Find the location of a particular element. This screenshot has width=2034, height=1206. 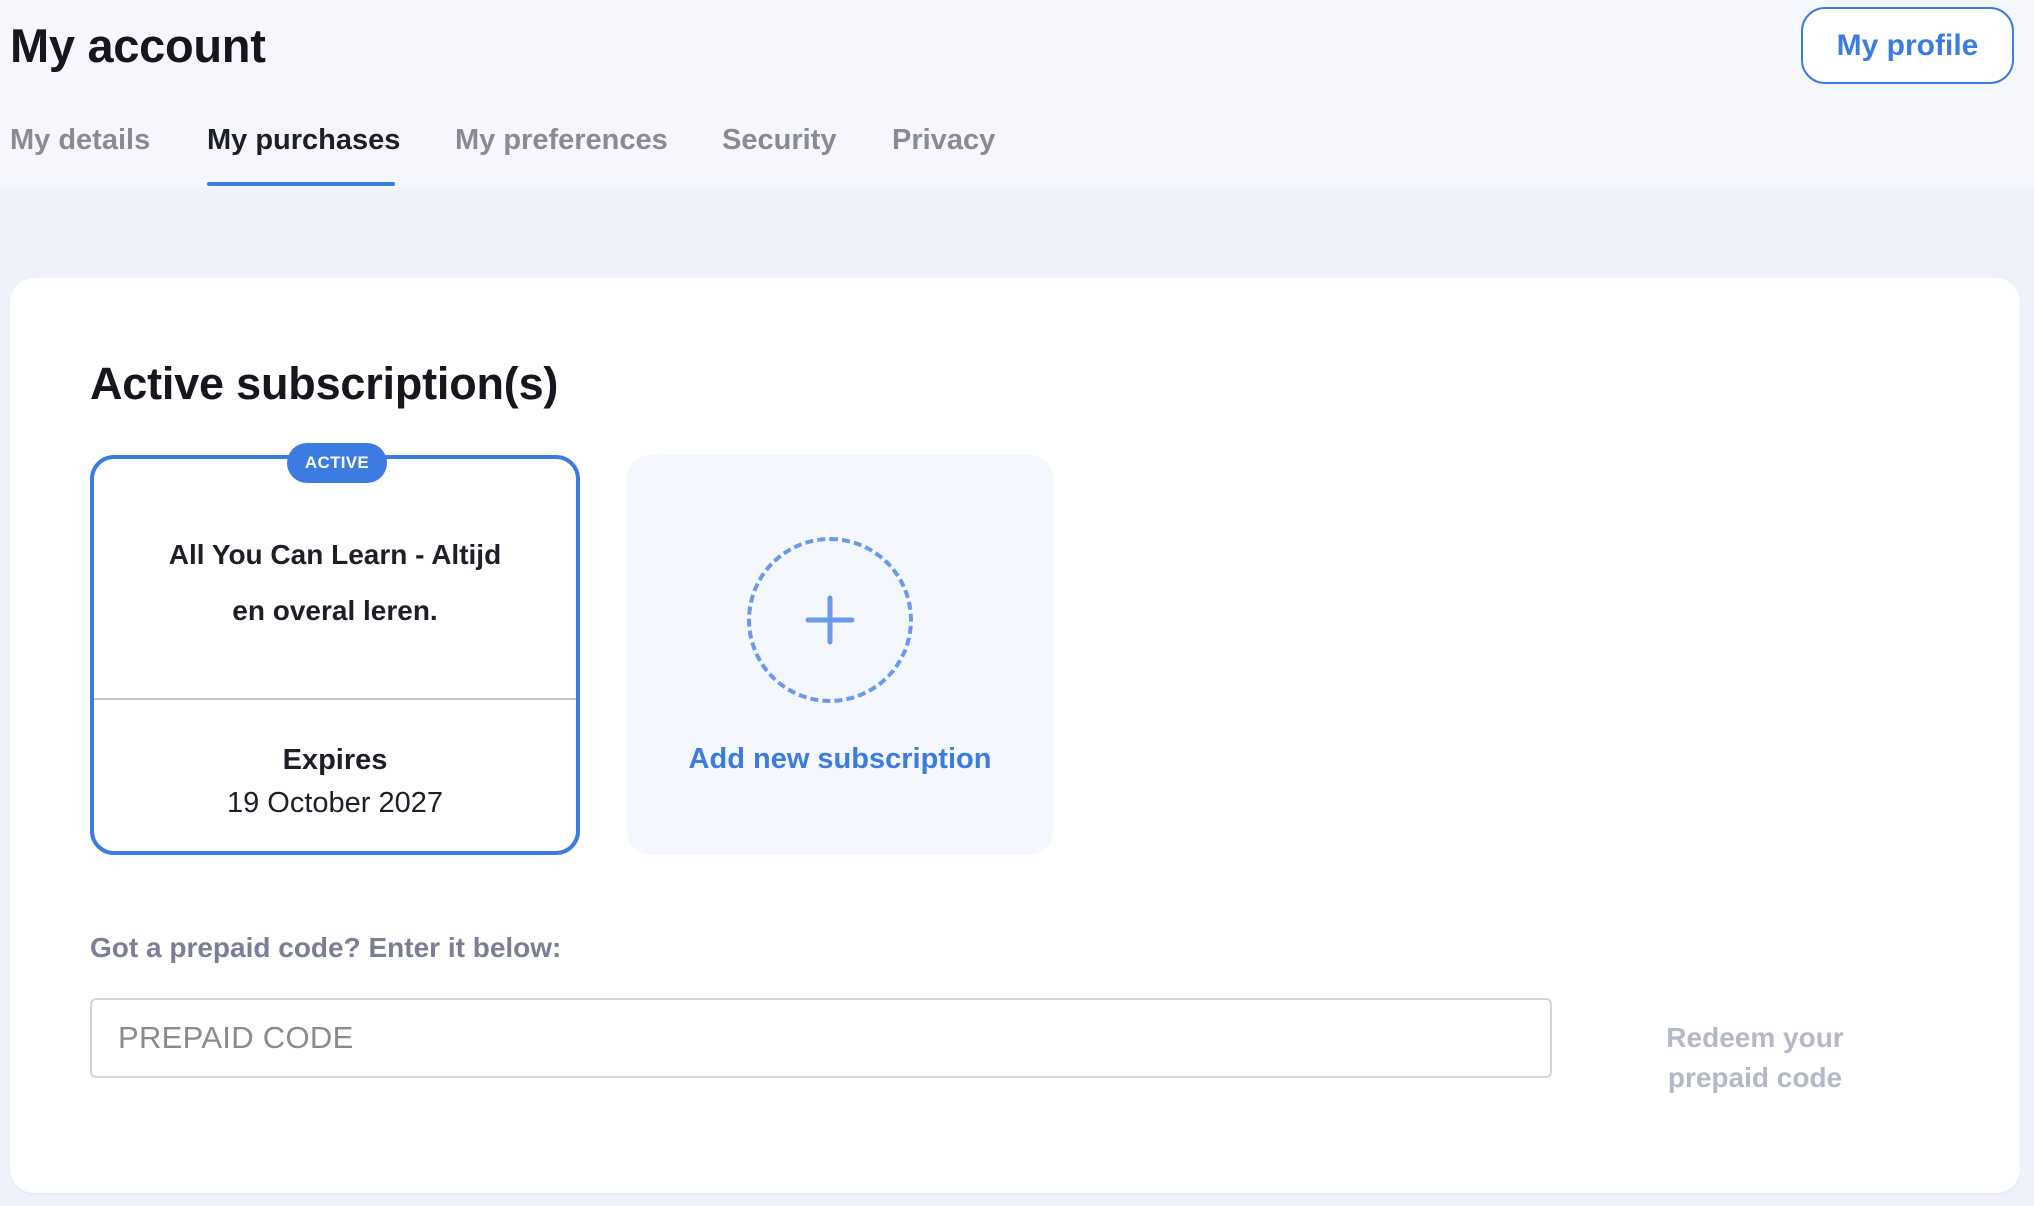

add-circle is located at coordinates (830, 620).